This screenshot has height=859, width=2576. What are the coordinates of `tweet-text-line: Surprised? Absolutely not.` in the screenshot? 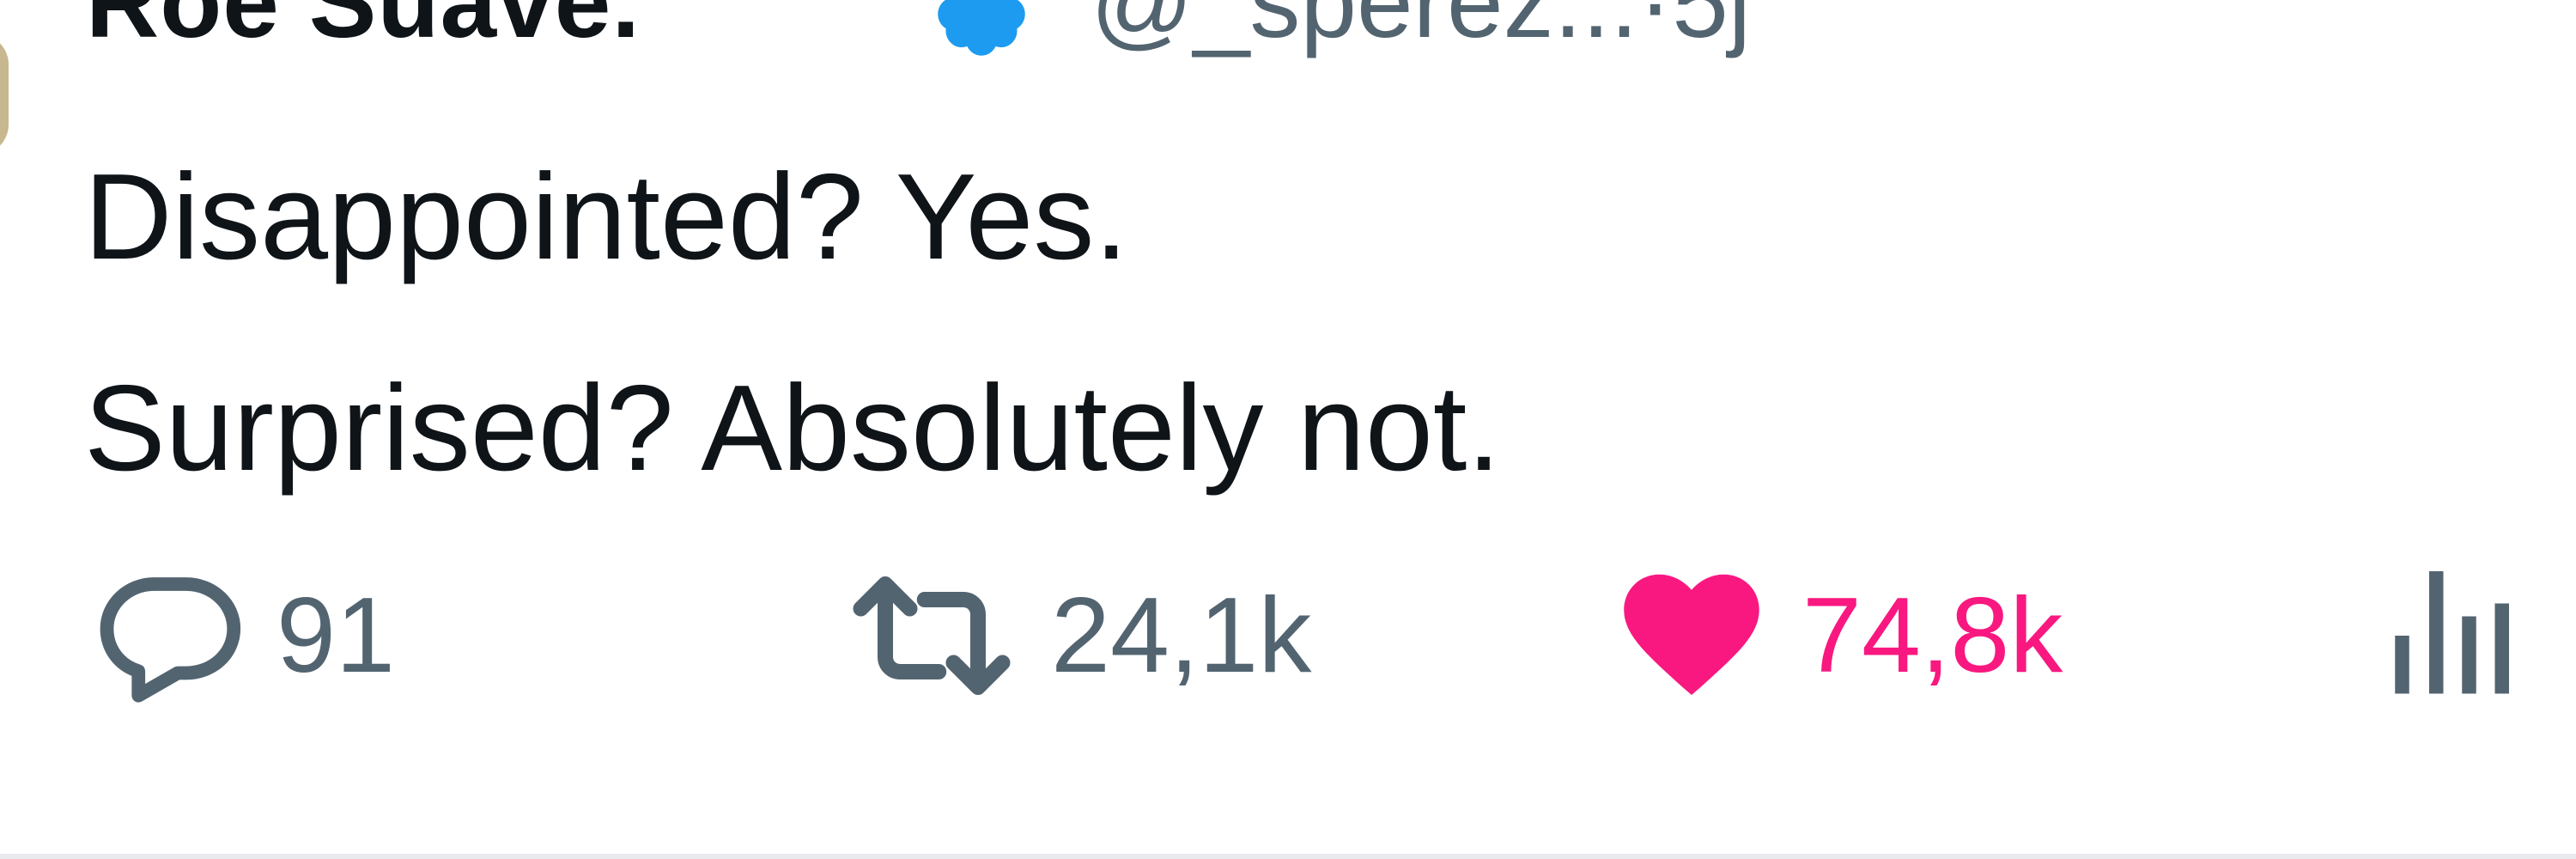 It's located at (792, 429).